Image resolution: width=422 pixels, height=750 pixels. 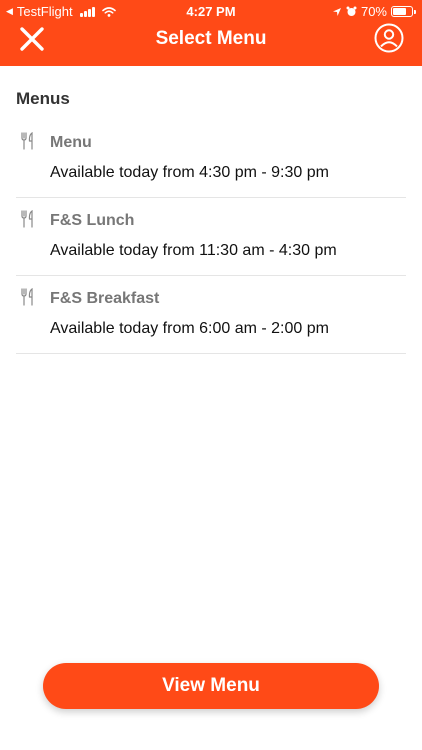 I want to click on location-arrow-icon, so click(x=336, y=11).